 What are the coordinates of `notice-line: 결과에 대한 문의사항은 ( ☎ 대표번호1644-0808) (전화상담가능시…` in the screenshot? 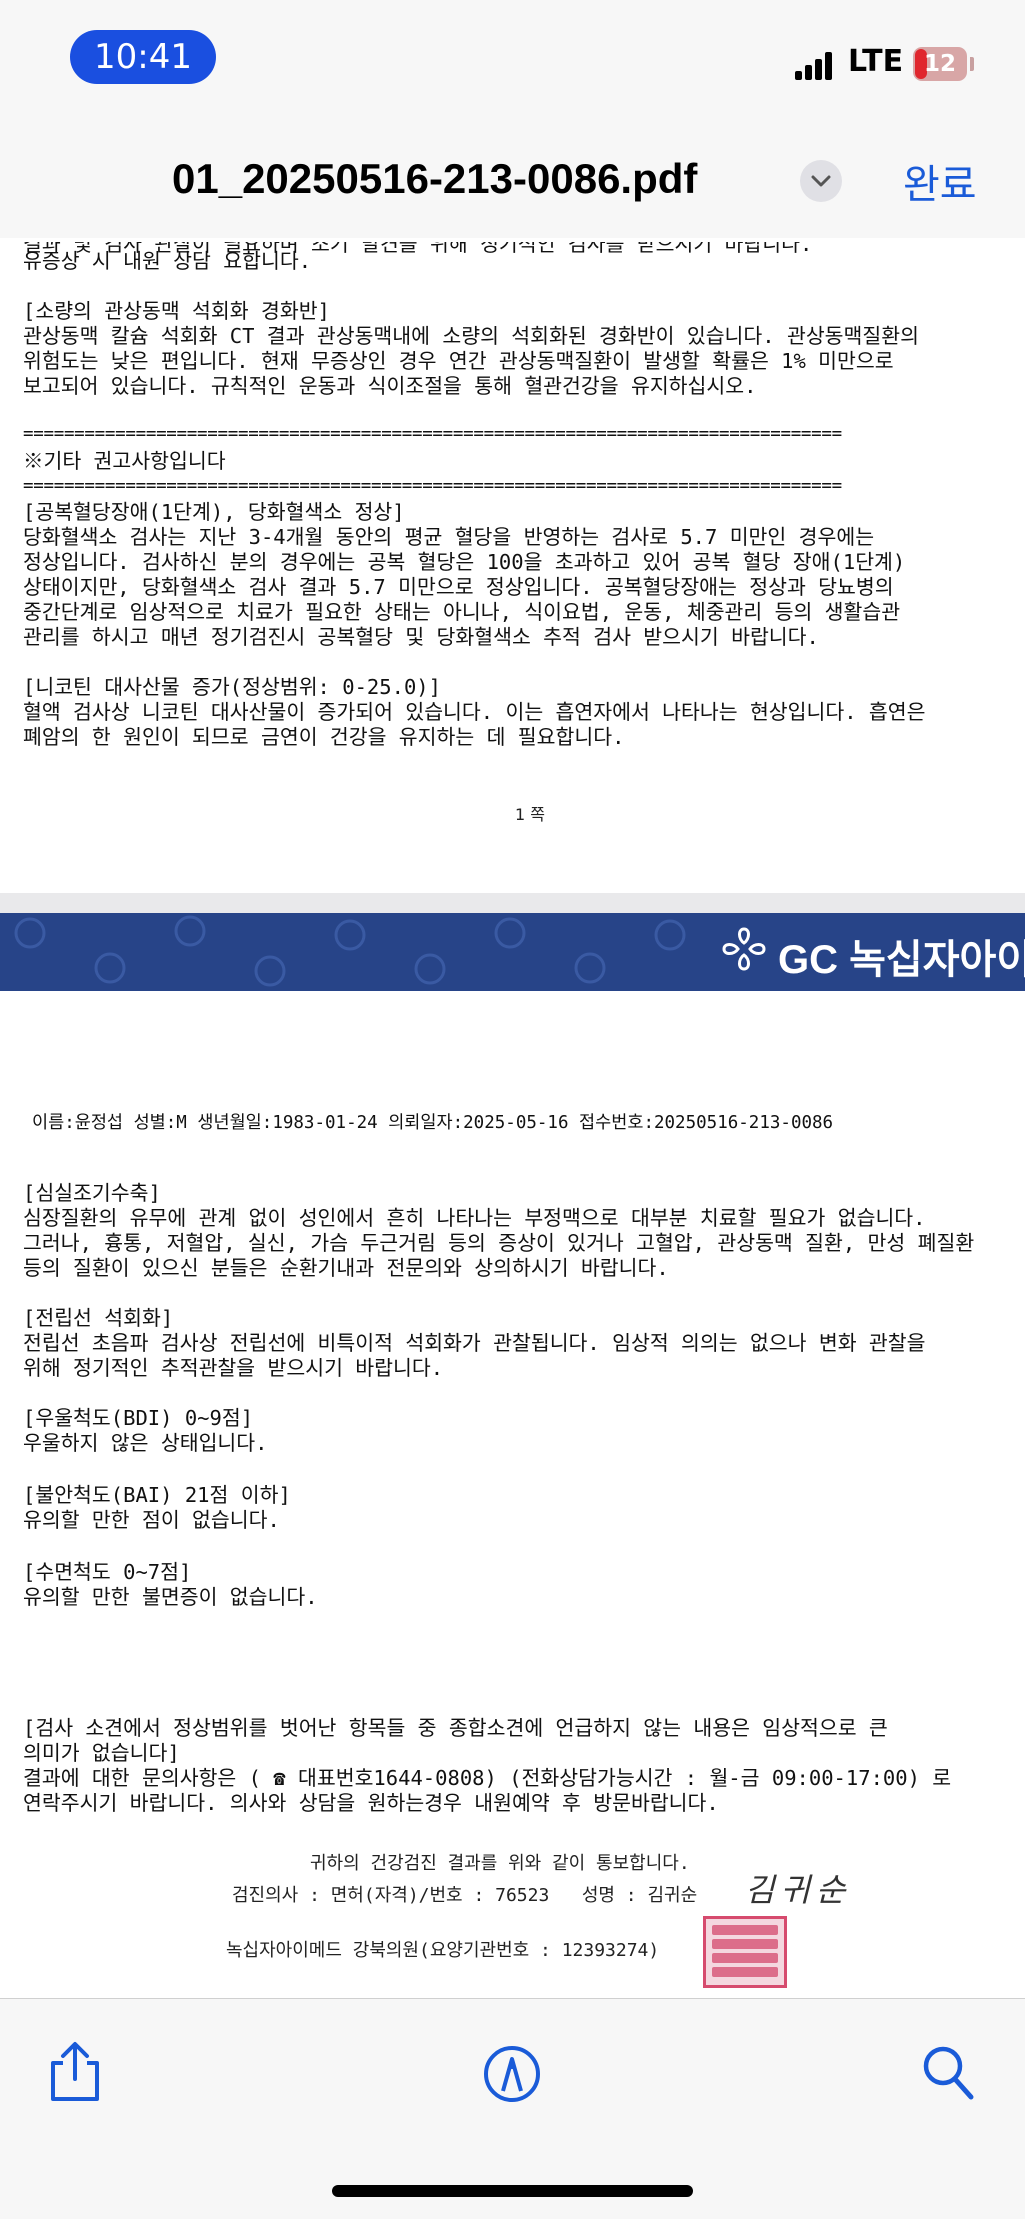 It's located at (487, 1778).